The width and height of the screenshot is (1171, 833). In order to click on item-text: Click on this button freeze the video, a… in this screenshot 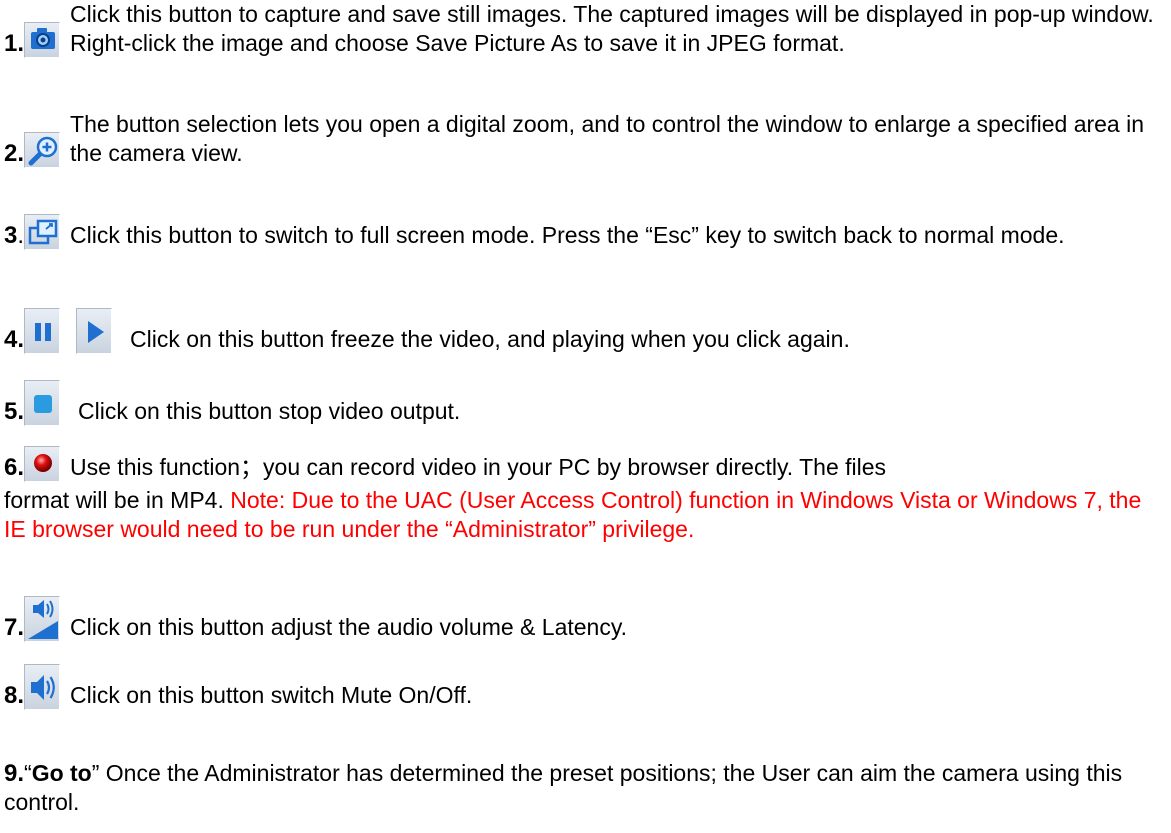, I will do `click(490, 339)`.